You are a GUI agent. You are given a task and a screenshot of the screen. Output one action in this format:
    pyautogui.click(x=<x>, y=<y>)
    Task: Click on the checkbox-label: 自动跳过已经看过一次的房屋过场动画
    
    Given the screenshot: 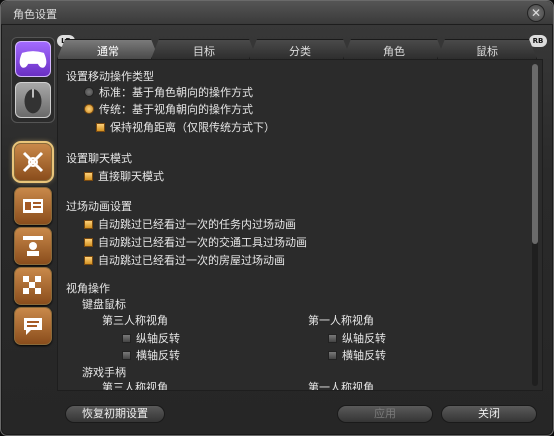 What is the action you would take?
    pyautogui.click(x=191, y=260)
    